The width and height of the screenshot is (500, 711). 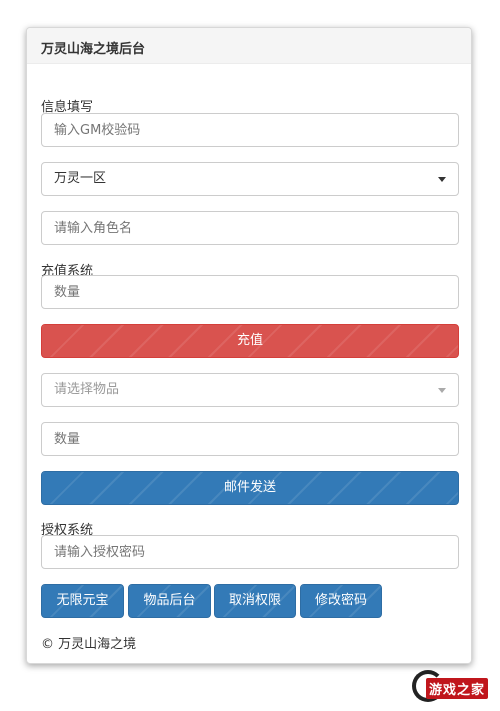 I want to click on footer-copyright: © 万灵山海之境, so click(x=89, y=644).